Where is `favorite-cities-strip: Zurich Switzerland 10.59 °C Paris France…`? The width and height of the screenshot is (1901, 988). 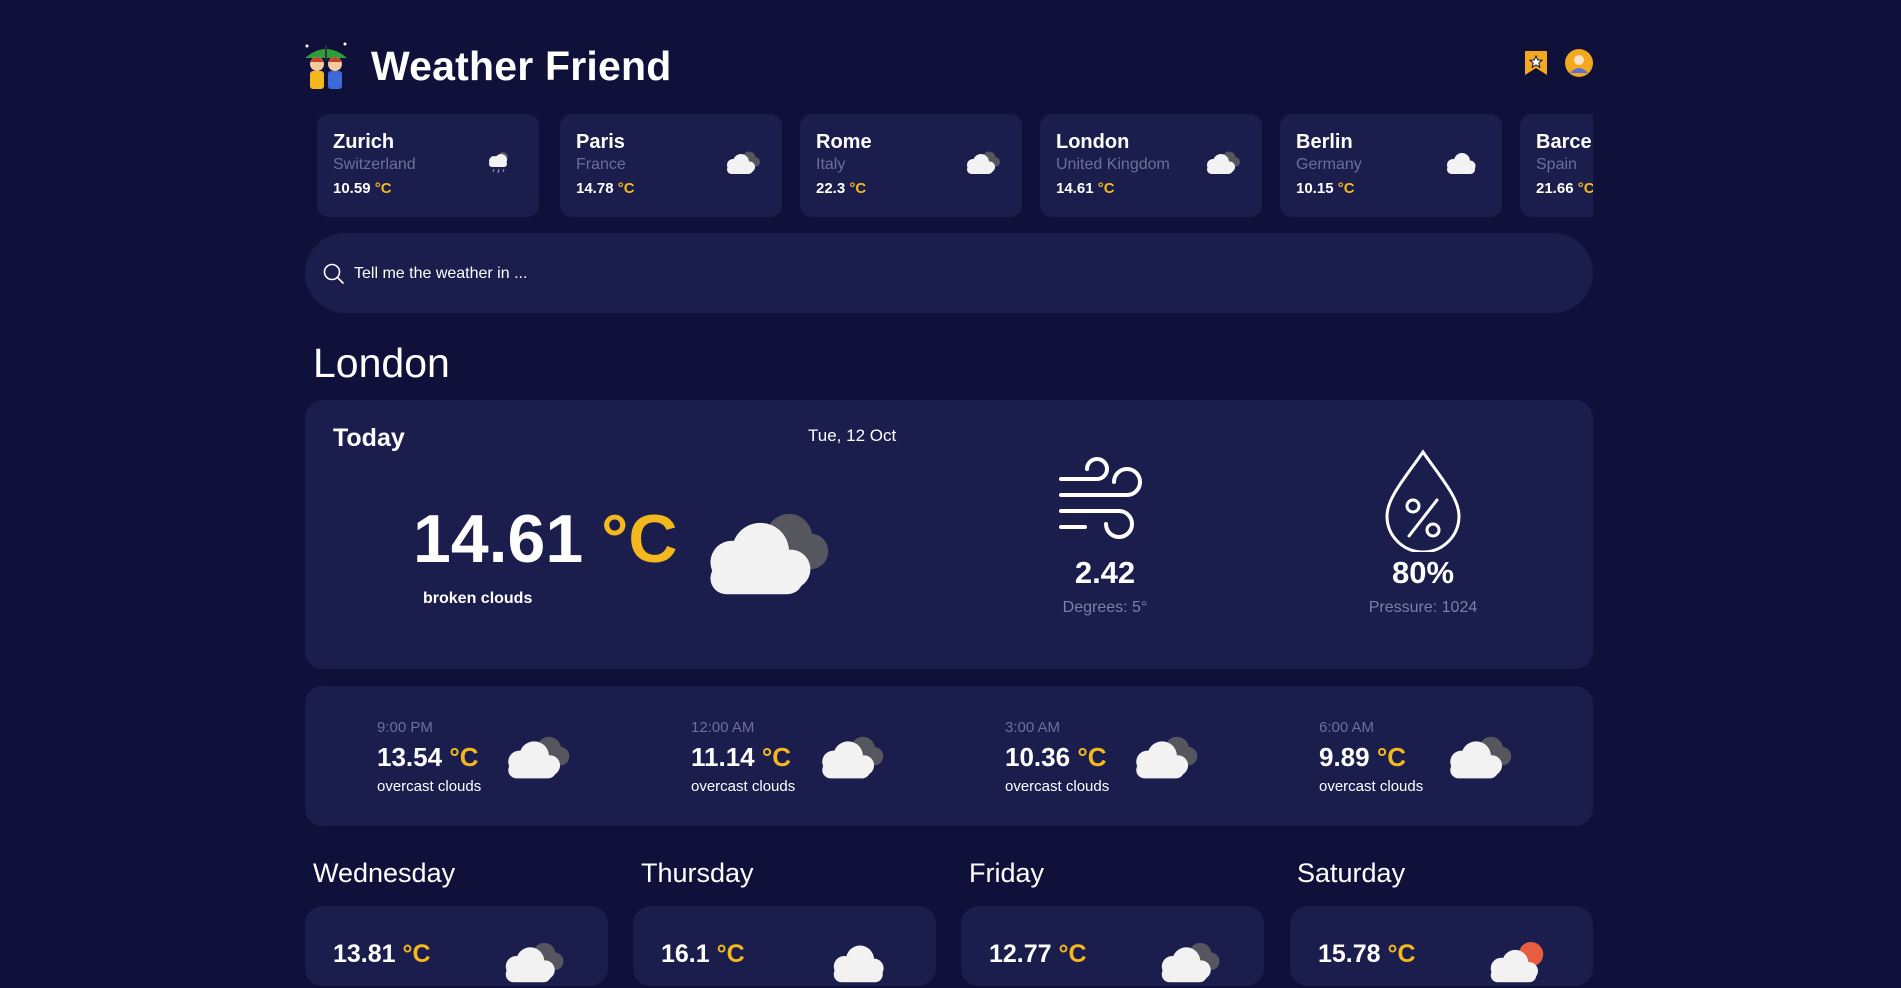
favorite-cities-strip: Zurich Switzerland 10.59 °C Paris France… is located at coordinates (949, 165).